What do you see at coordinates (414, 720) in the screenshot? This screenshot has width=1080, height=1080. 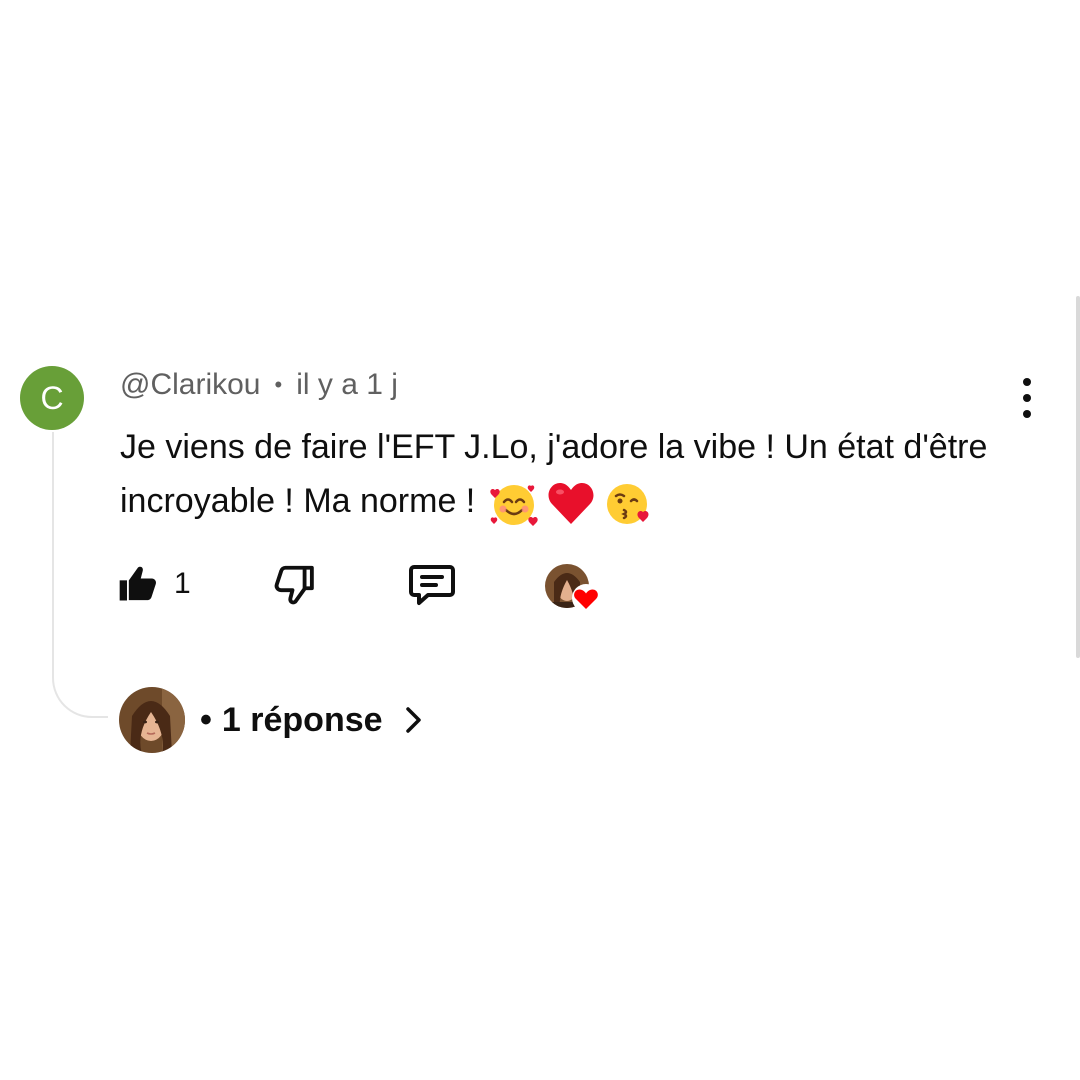 I see `chevron-right-icon` at bounding box center [414, 720].